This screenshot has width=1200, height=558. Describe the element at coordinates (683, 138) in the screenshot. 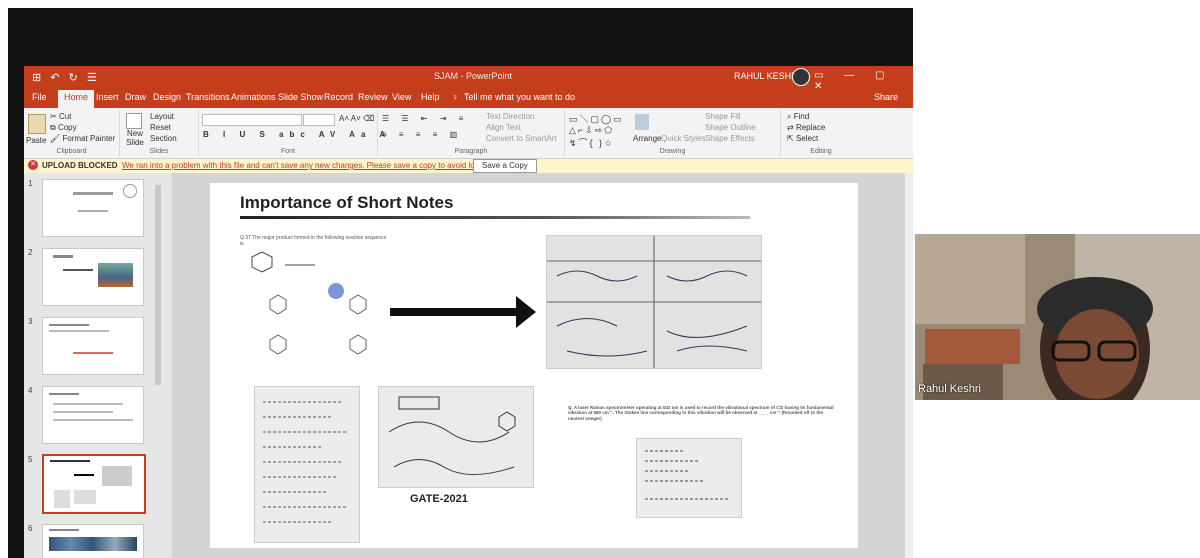

I see `quick-styles-button: Quick Styles` at that location.